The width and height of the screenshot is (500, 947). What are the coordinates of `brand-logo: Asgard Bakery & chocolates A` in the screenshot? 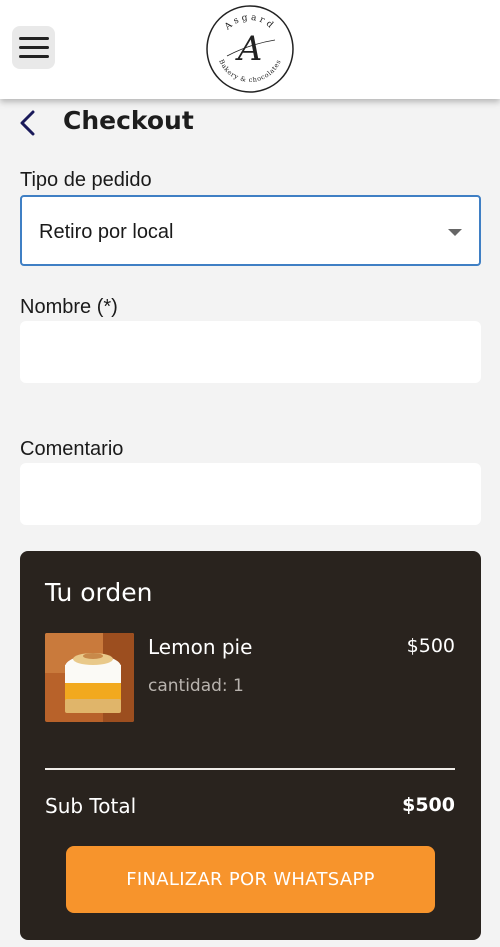 It's located at (250, 49).